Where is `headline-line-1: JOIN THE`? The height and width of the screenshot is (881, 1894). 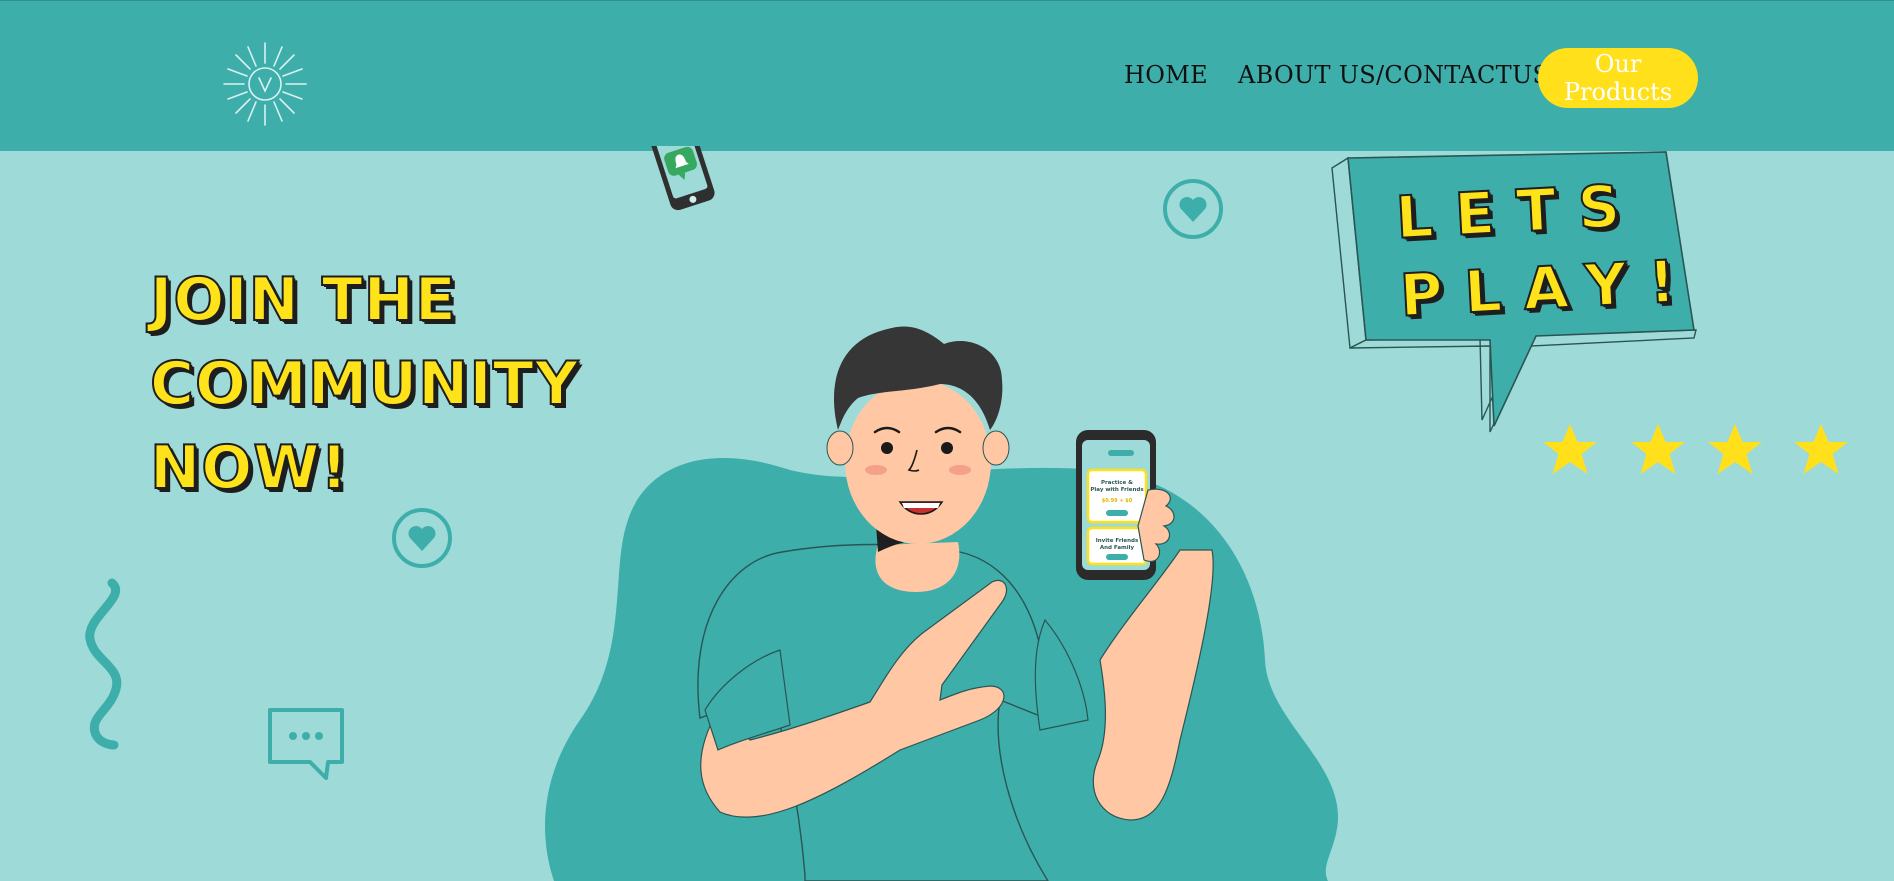 headline-line-1: JOIN THE is located at coordinates (303, 300).